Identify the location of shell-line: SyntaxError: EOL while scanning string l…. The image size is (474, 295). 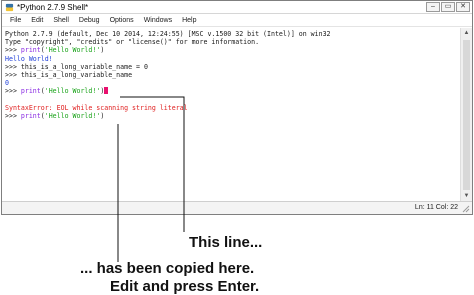
(231, 108).